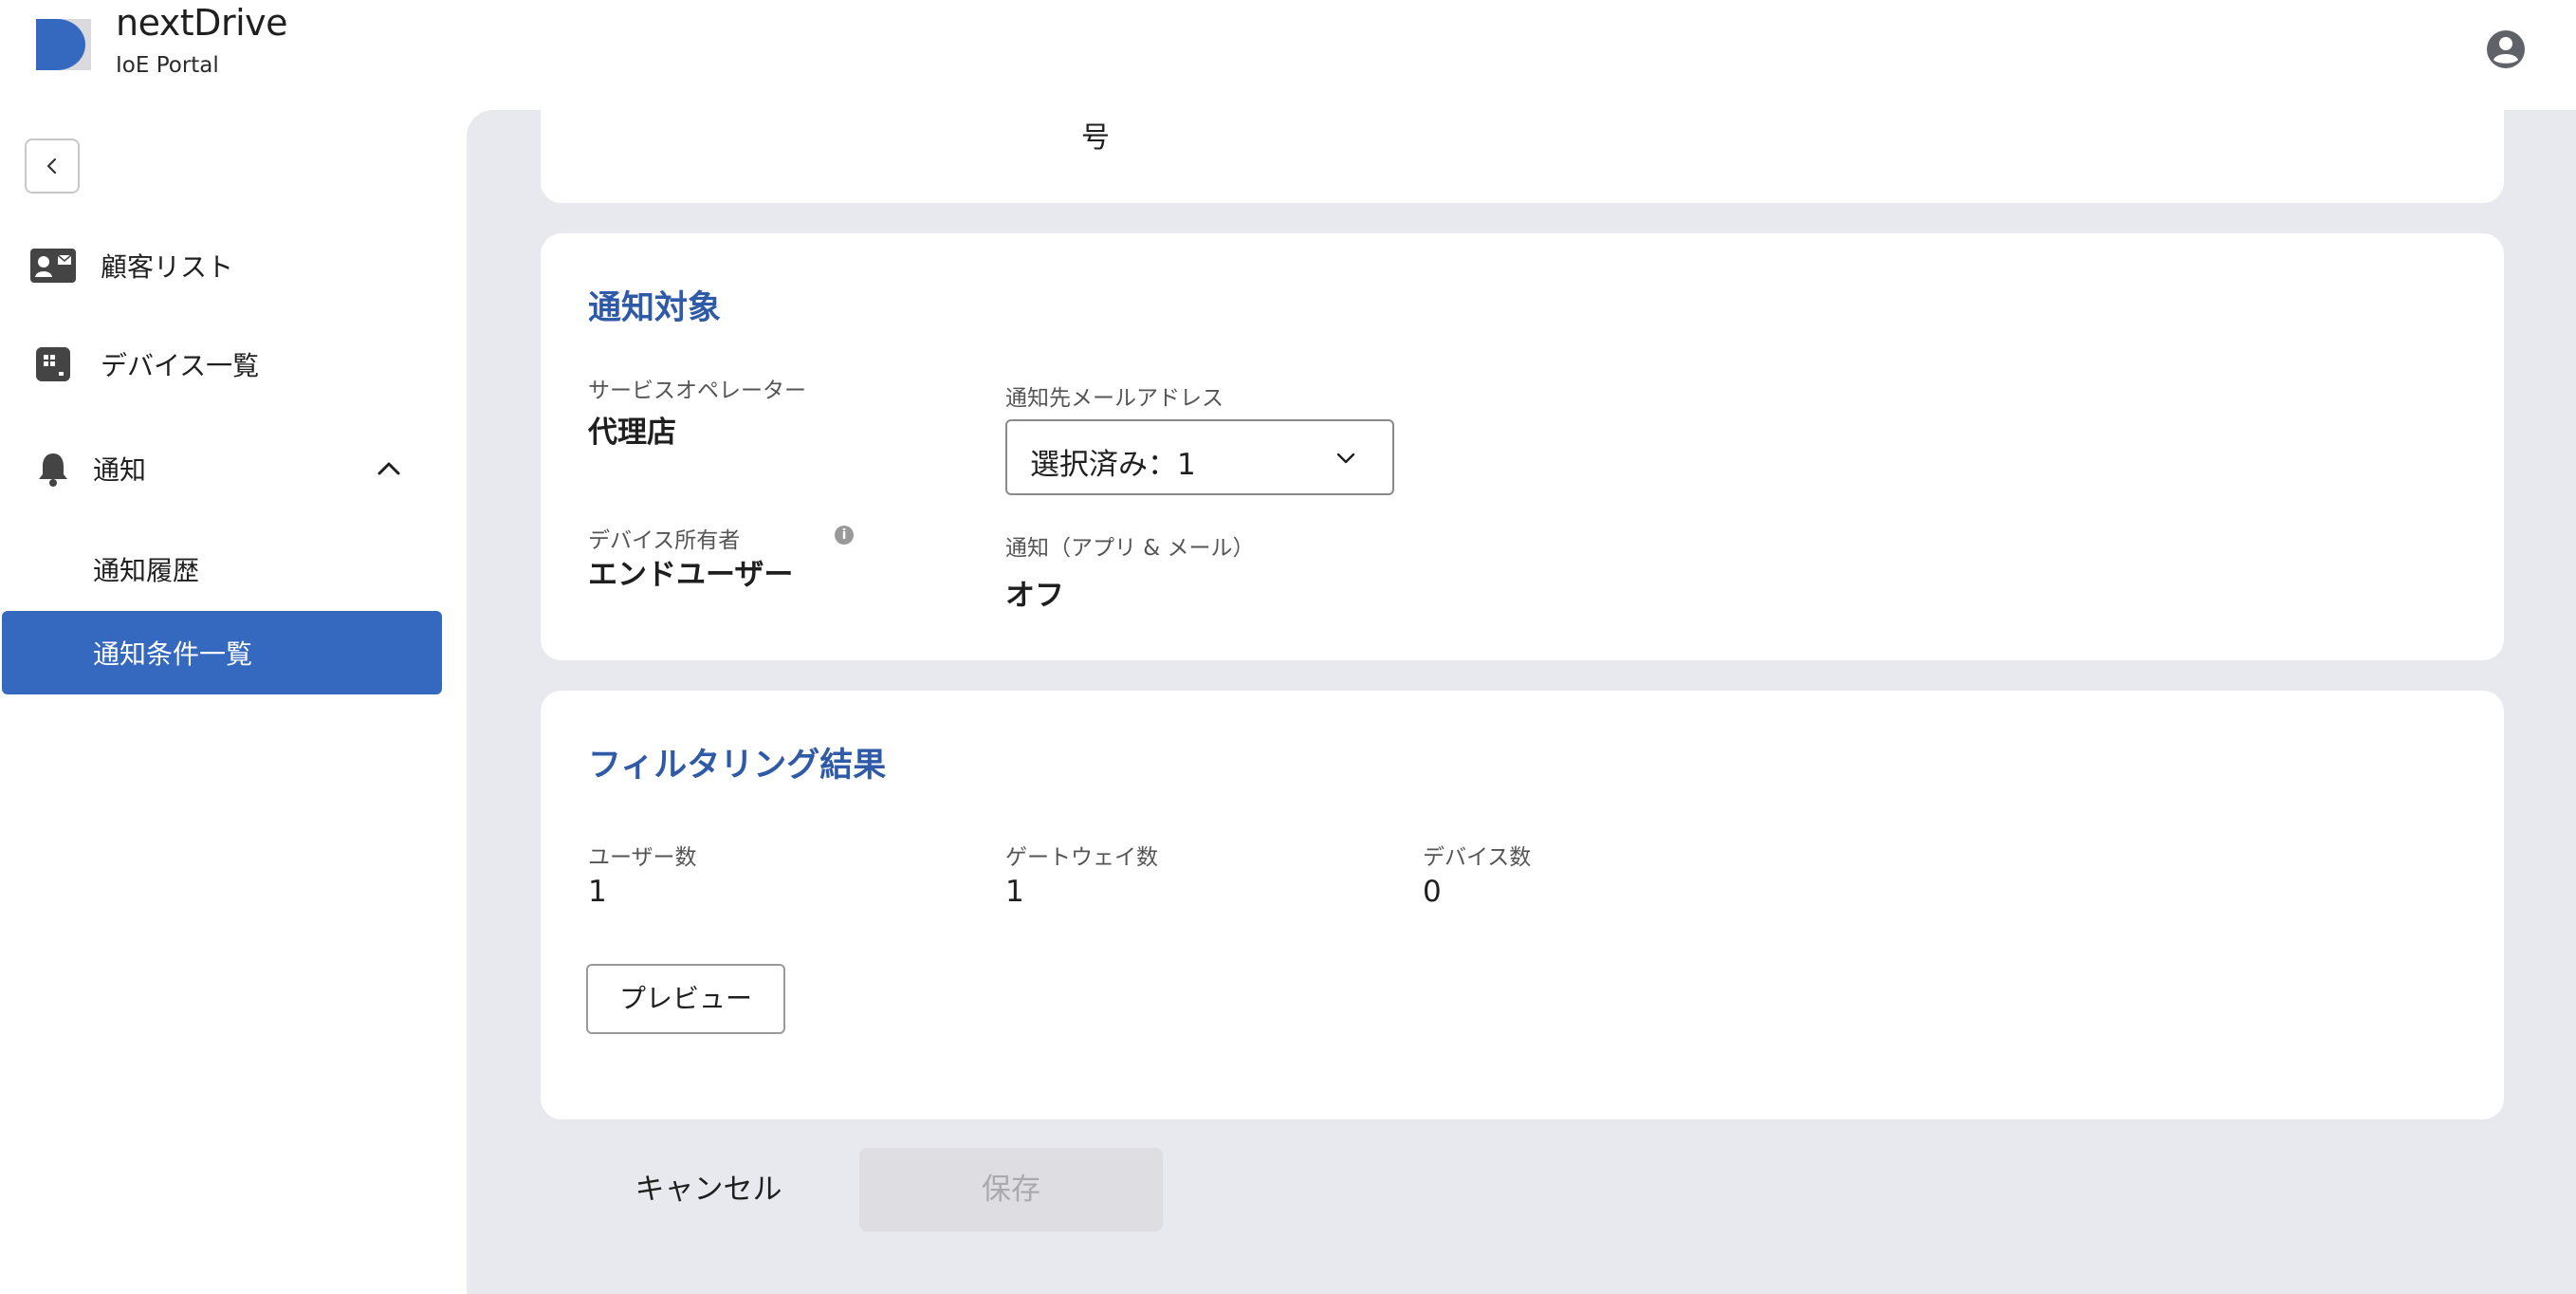 Image resolution: width=2576 pixels, height=1294 pixels. I want to click on brand-subtitle: IoE Portal, so click(167, 65).